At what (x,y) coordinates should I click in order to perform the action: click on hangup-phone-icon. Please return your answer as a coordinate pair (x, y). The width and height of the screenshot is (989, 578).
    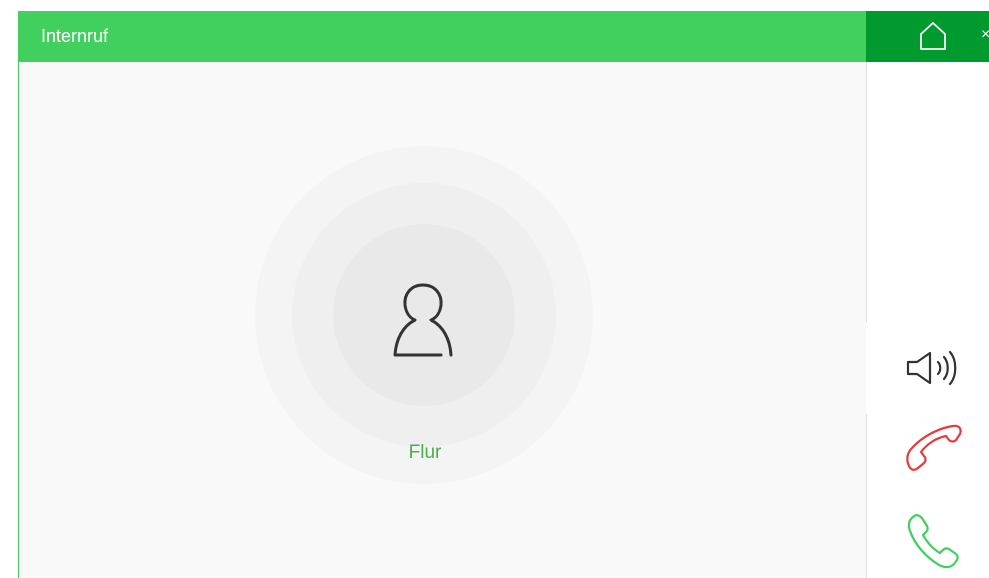
    Looking at the image, I should click on (934, 446).